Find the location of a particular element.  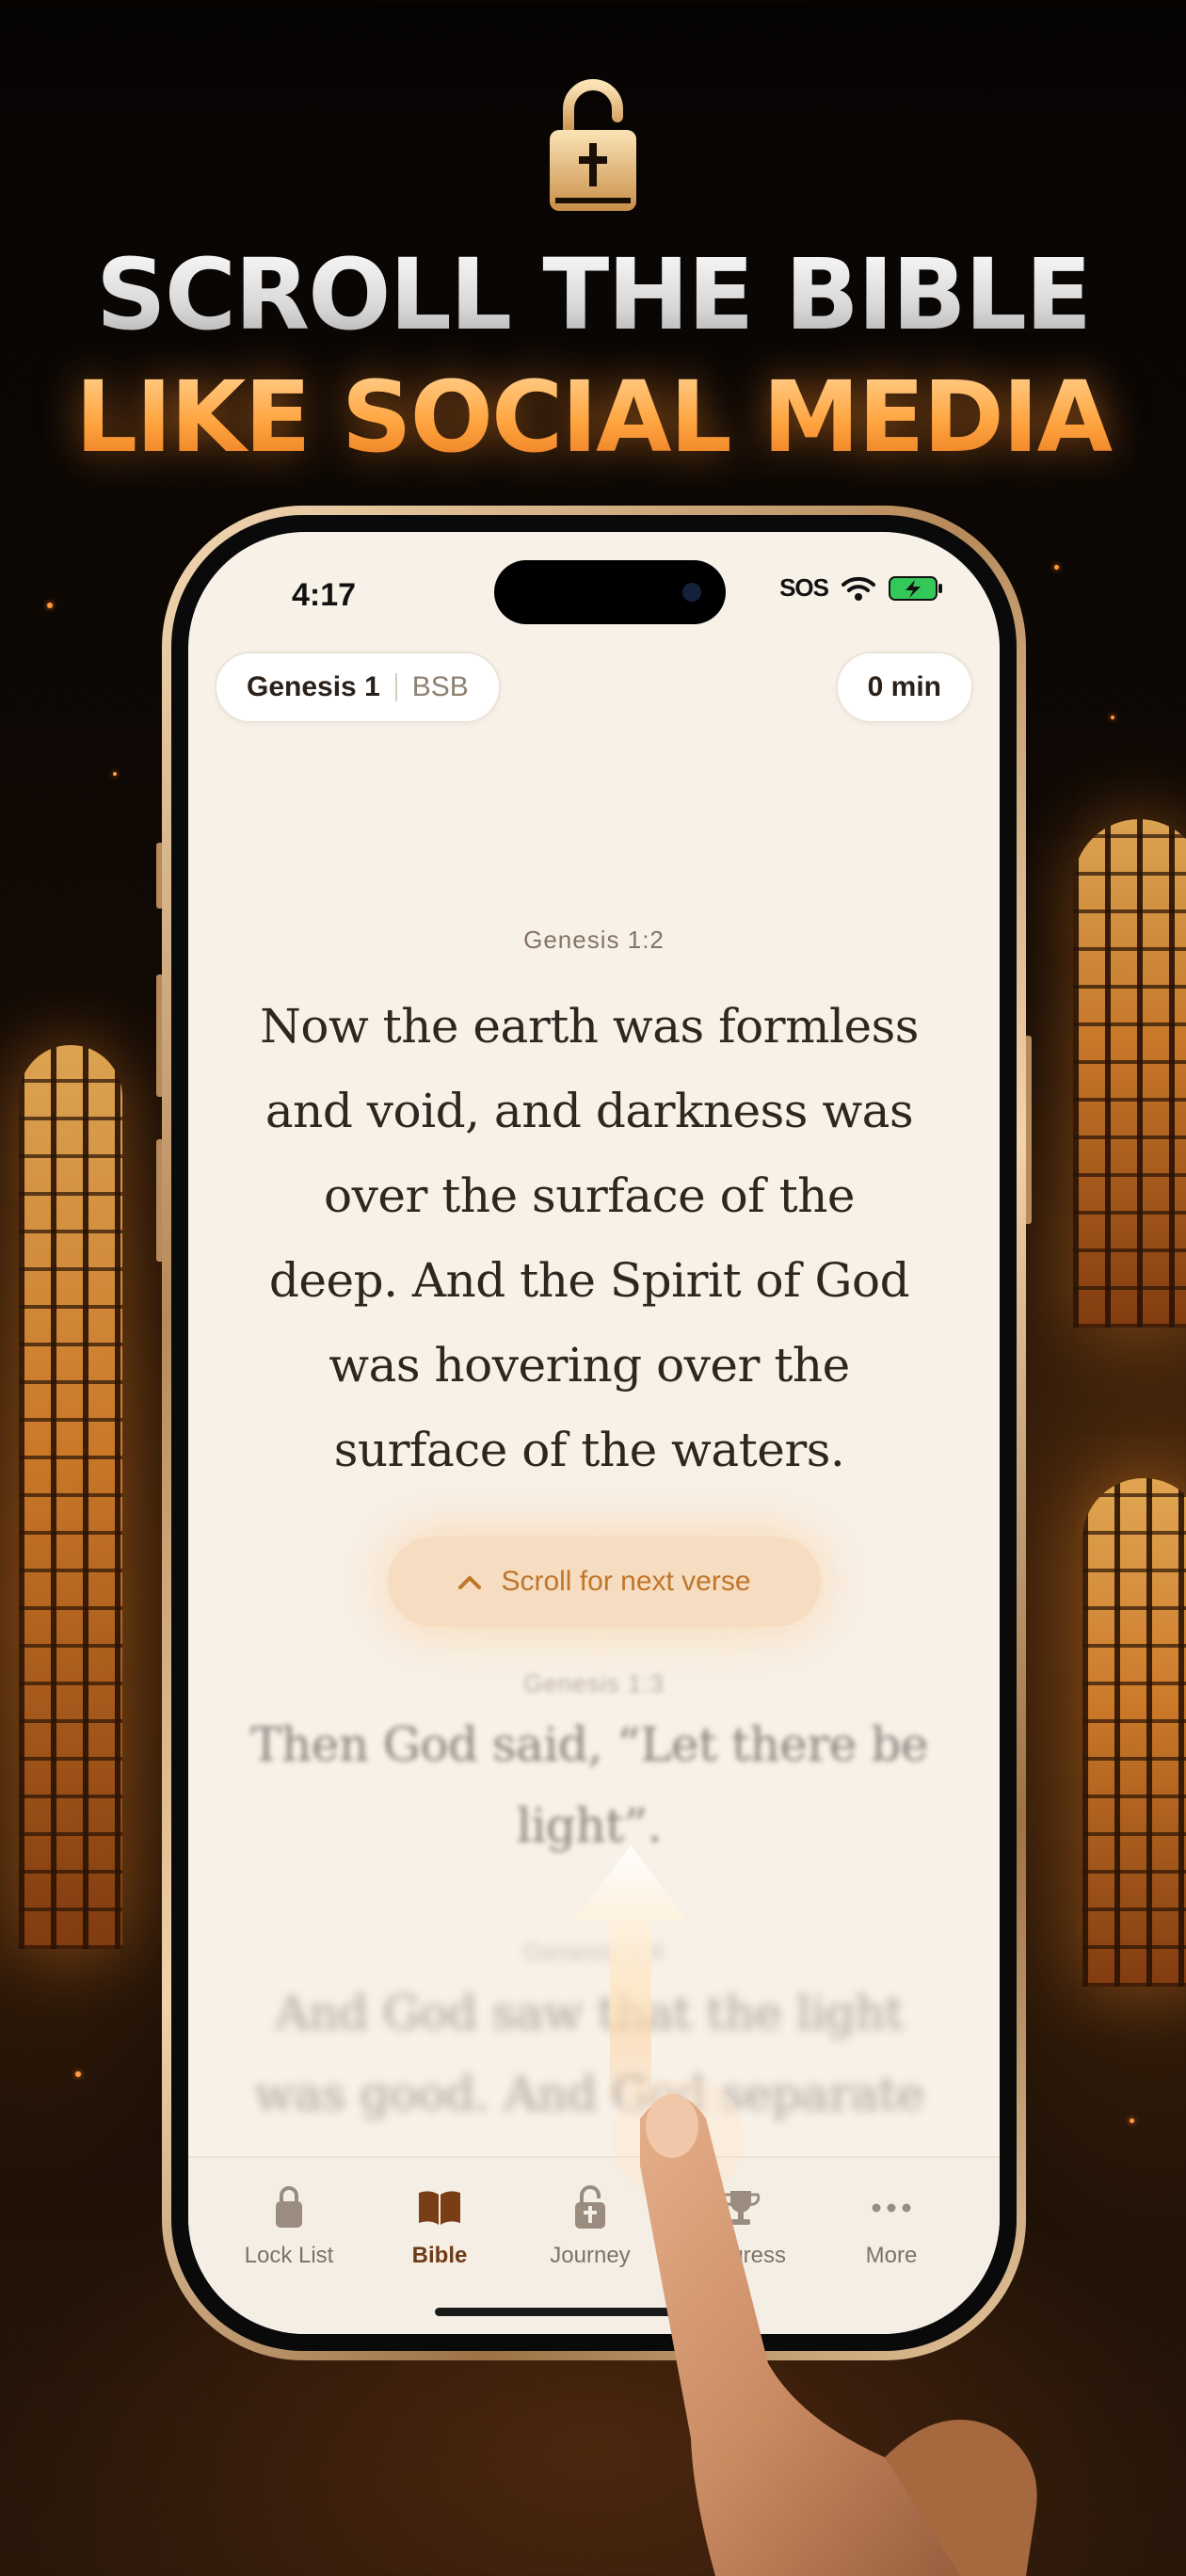

scroll-next-verse-button: Scroll for next verse is located at coordinates (604, 1582).